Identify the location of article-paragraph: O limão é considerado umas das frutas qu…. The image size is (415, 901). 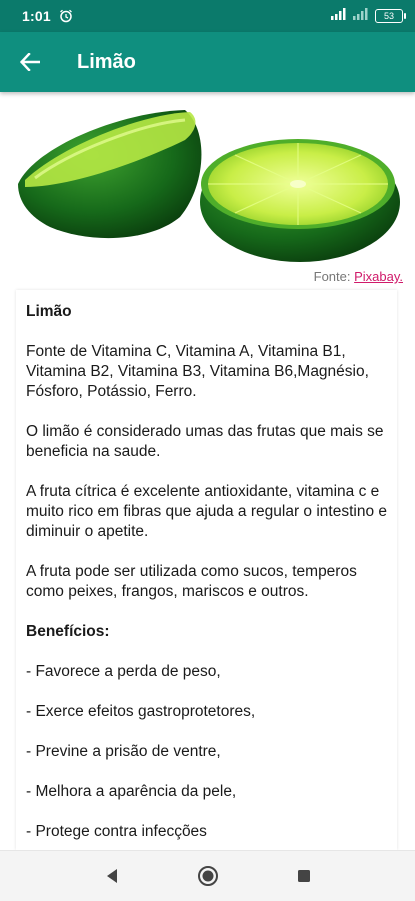
(205, 441).